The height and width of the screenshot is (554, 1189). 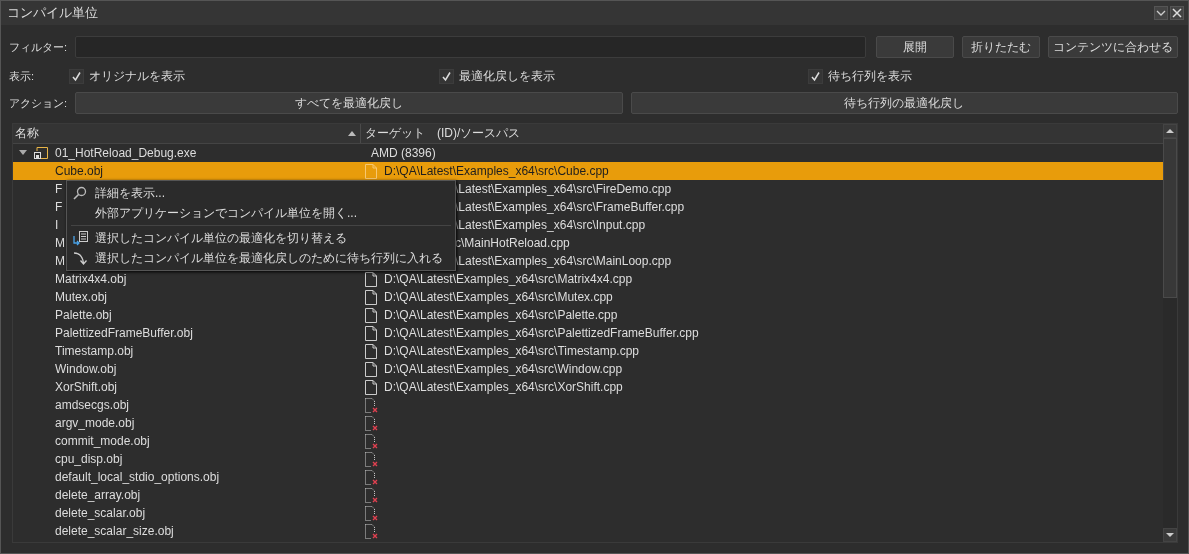 I want to click on file-name: delete_scalar.obj, so click(x=100, y=513).